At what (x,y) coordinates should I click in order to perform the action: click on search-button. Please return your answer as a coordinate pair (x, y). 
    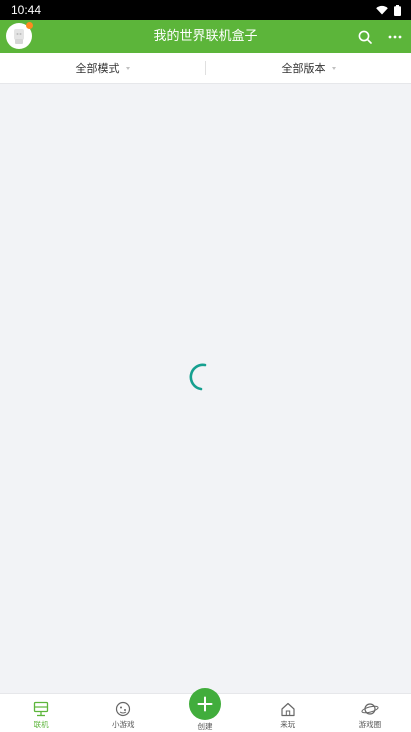
    Looking at the image, I should click on (365, 37).